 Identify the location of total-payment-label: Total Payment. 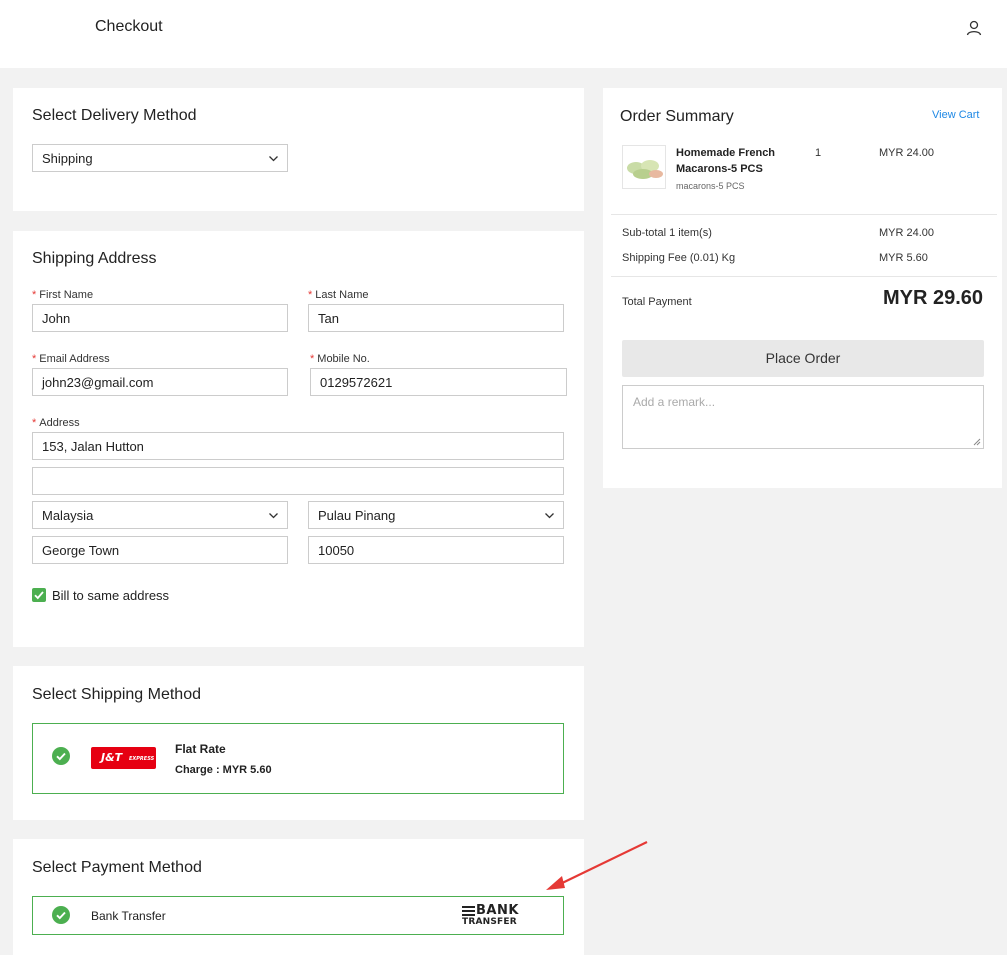
(657, 302).